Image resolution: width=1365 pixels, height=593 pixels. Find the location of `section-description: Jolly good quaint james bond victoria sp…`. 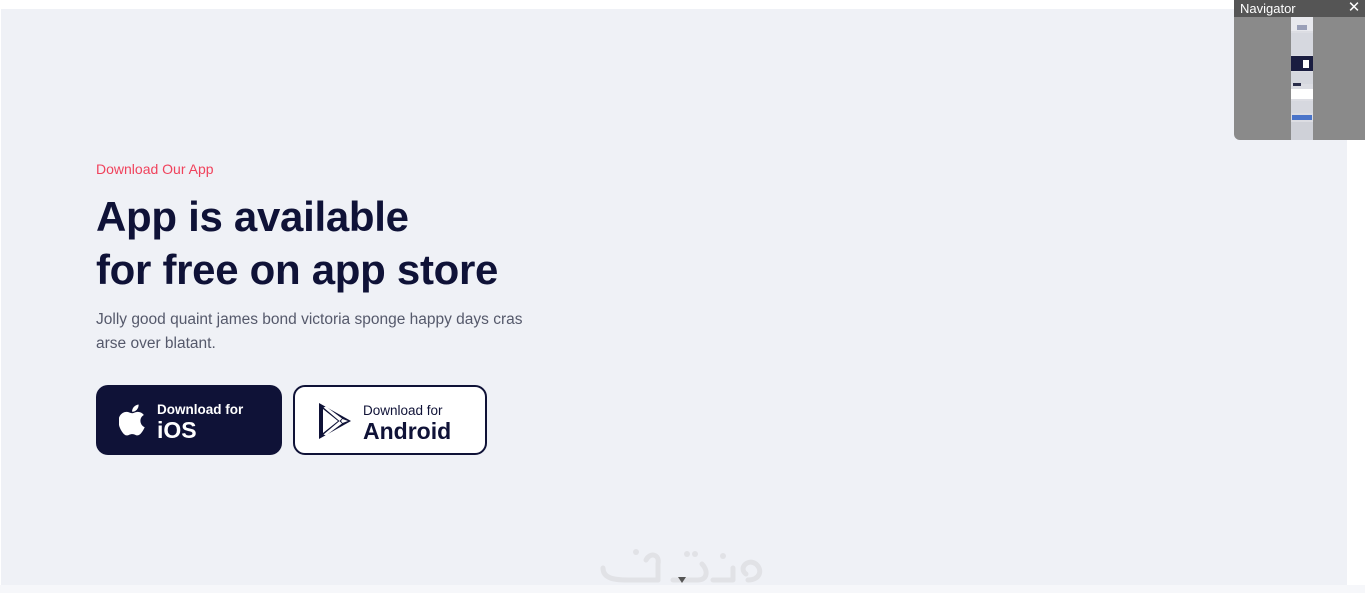

section-description: Jolly good quaint james bond victoria sp… is located at coordinates (309, 331).